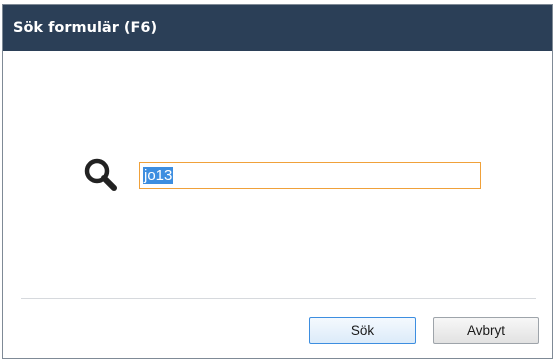 The width and height of the screenshot is (555, 361). I want to click on search-input: jo13, so click(310, 175).